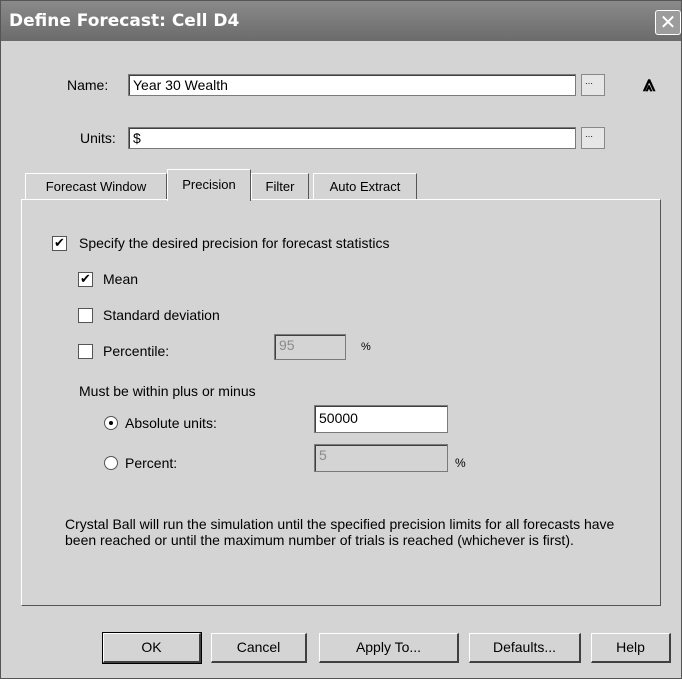 The width and height of the screenshot is (682, 679). What do you see at coordinates (352, 138) in the screenshot?
I see `units-input: $` at bounding box center [352, 138].